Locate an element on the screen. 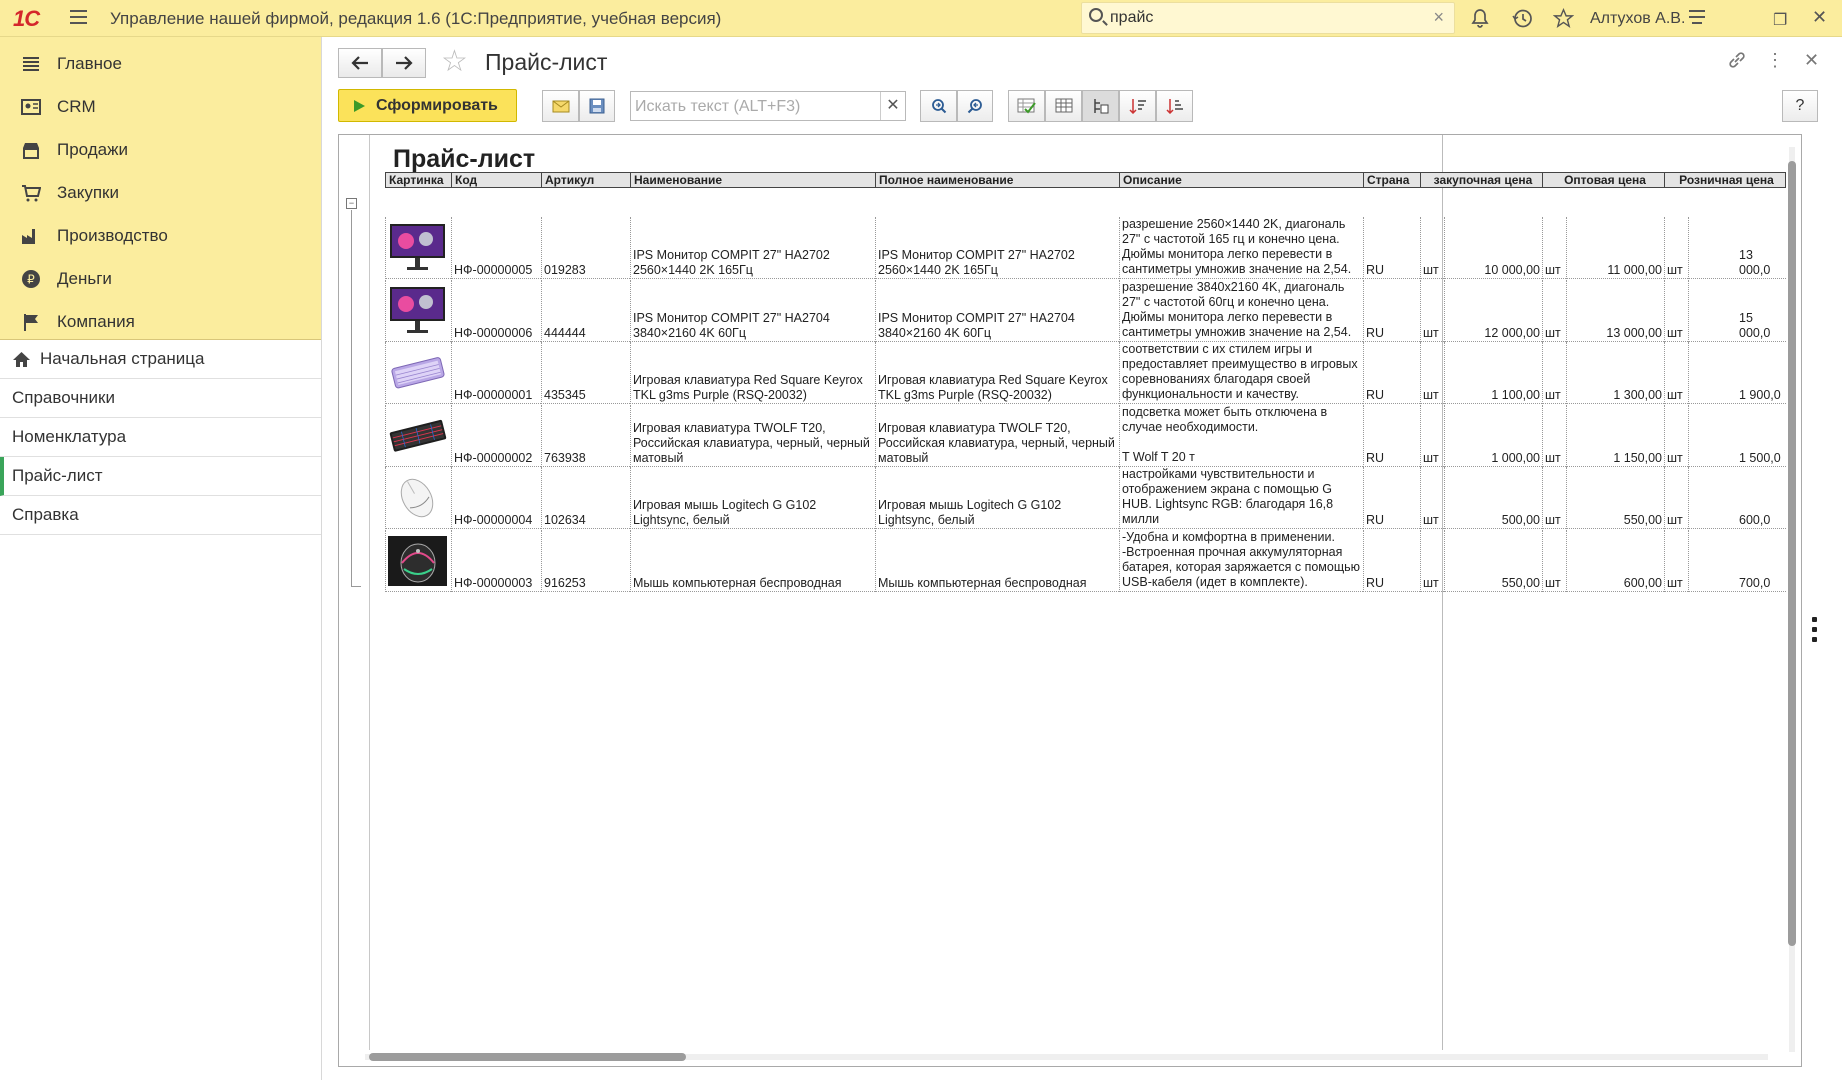  code-cell: НФ-00000004 is located at coordinates (496, 498).